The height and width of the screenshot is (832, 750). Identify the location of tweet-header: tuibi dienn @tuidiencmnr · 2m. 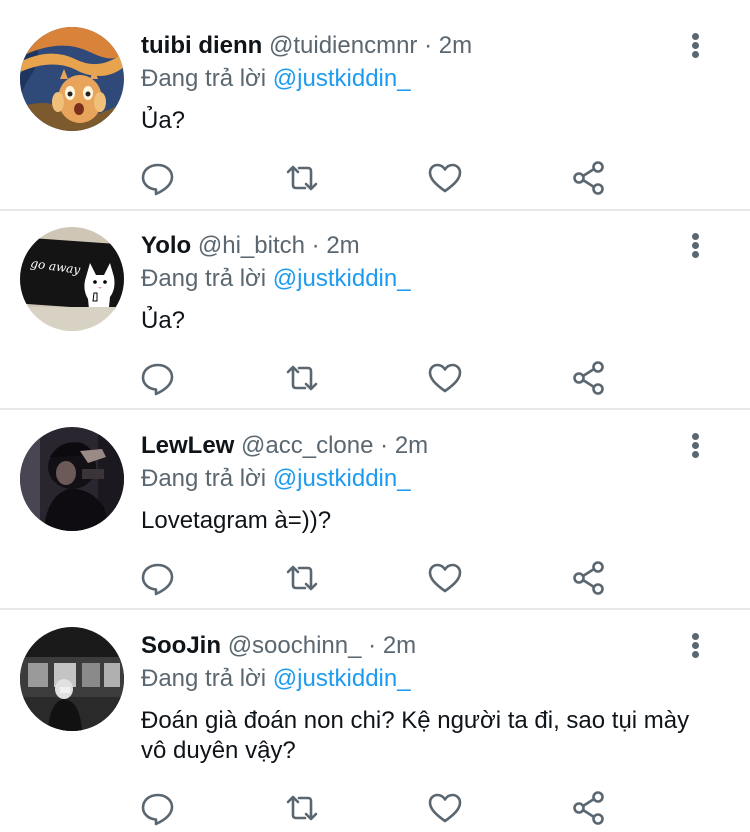
(306, 46).